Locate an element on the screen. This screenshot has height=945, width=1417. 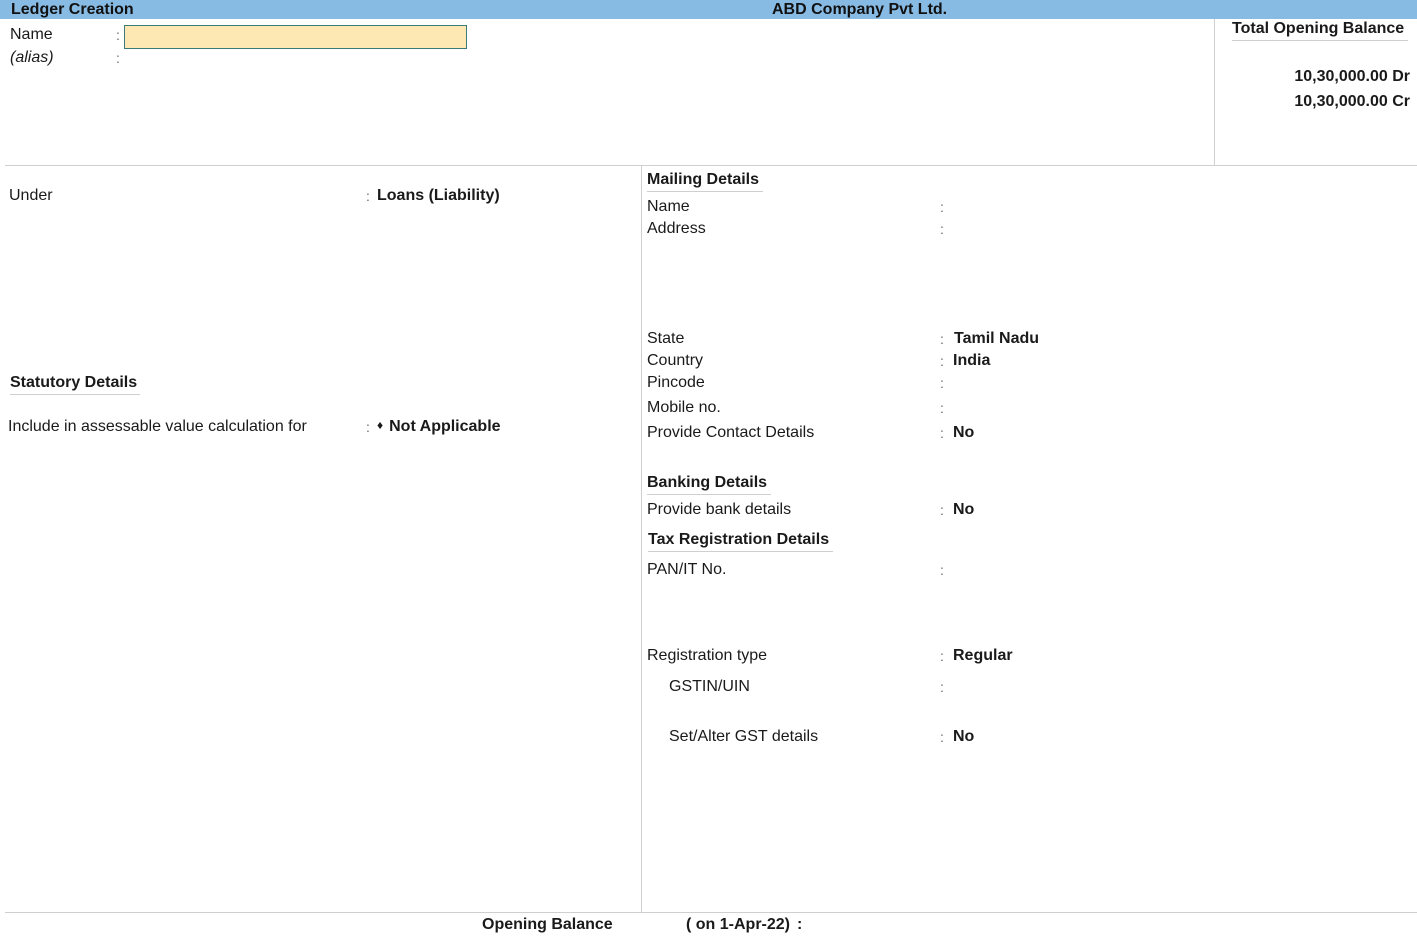
diamond-icon: ♦ is located at coordinates (380, 425).